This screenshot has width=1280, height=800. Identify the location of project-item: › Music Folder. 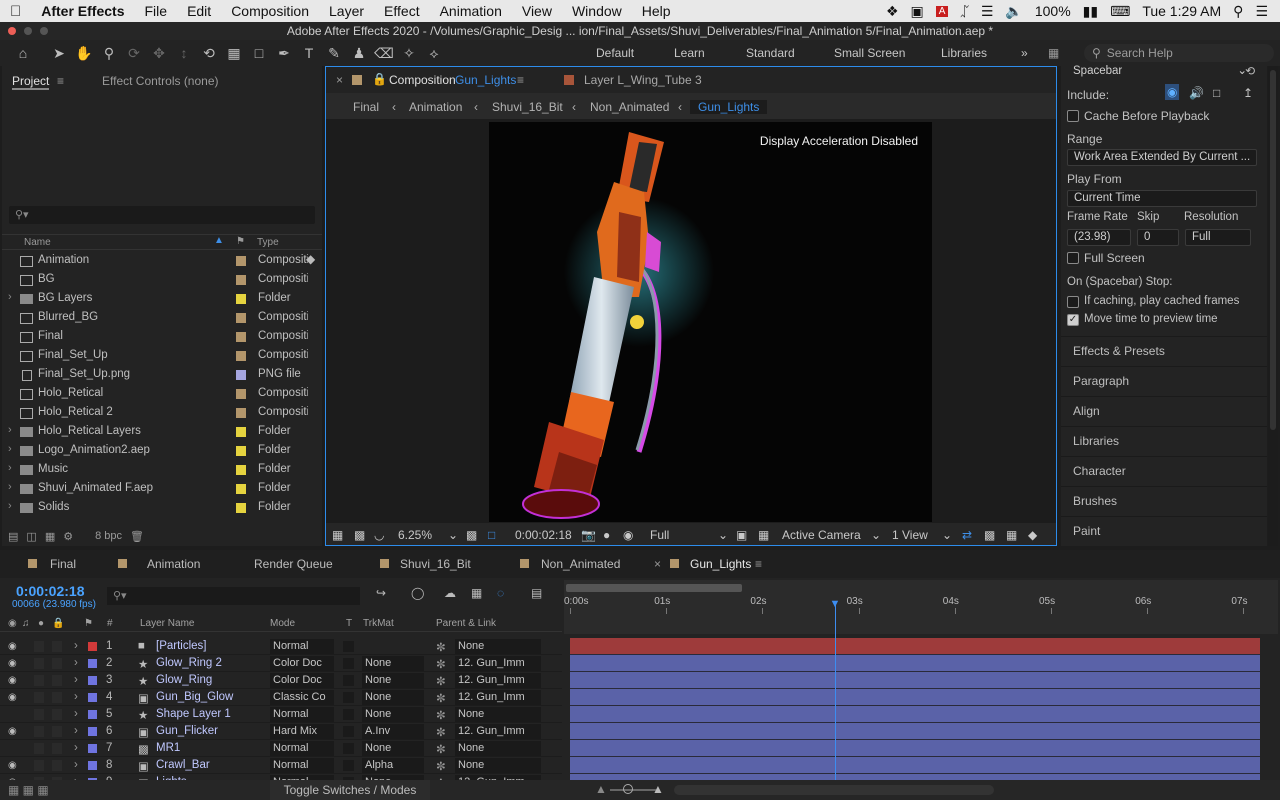
(162, 470).